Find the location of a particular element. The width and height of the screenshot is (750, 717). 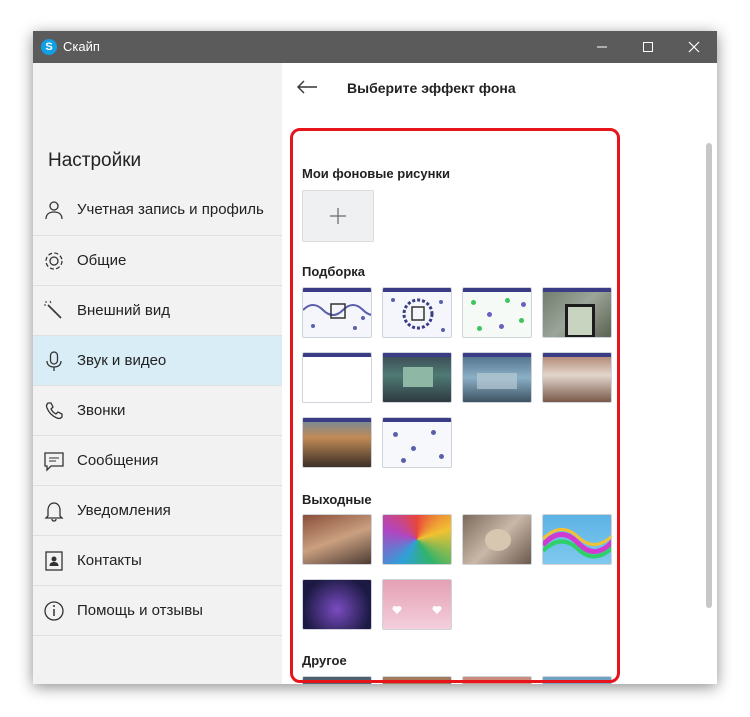

section-my-backgrounds-title: Мои фоновые рисунки is located at coordinates (376, 173).